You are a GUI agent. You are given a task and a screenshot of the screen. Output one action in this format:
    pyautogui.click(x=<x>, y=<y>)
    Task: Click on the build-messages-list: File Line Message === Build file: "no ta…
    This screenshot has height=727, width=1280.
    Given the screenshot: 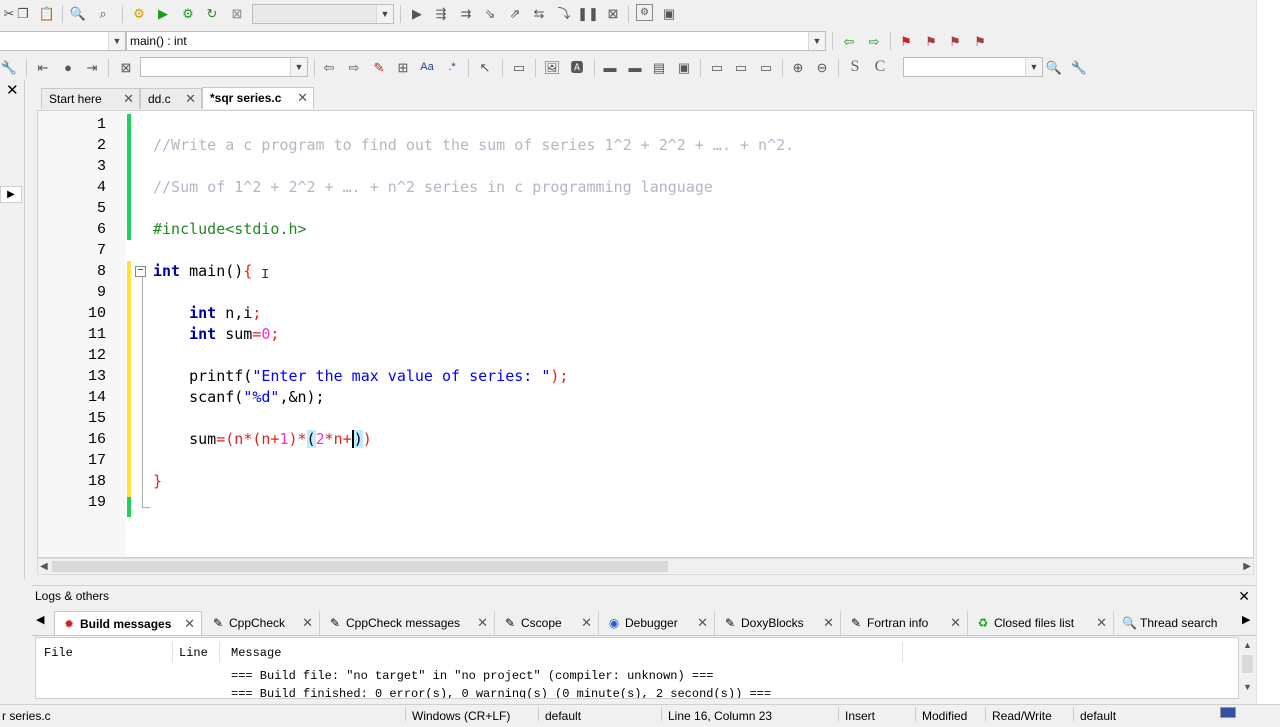 What is the action you would take?
    pyautogui.click(x=637, y=668)
    